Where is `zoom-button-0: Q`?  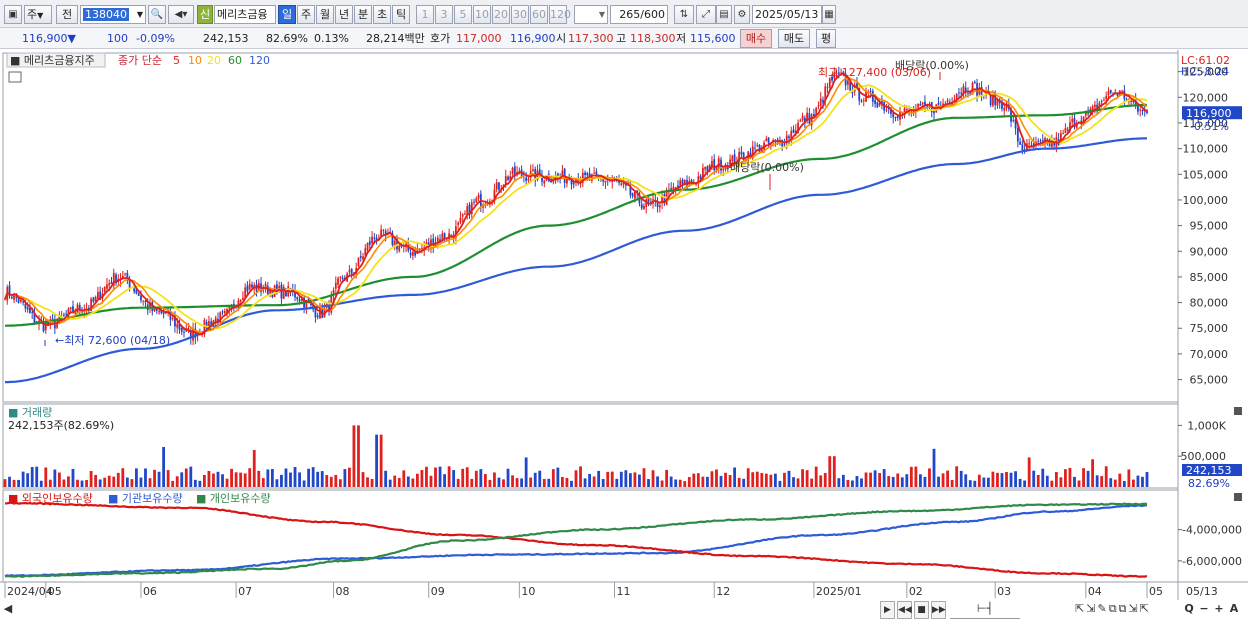
zoom-button-0: Q is located at coordinates (1189, 610).